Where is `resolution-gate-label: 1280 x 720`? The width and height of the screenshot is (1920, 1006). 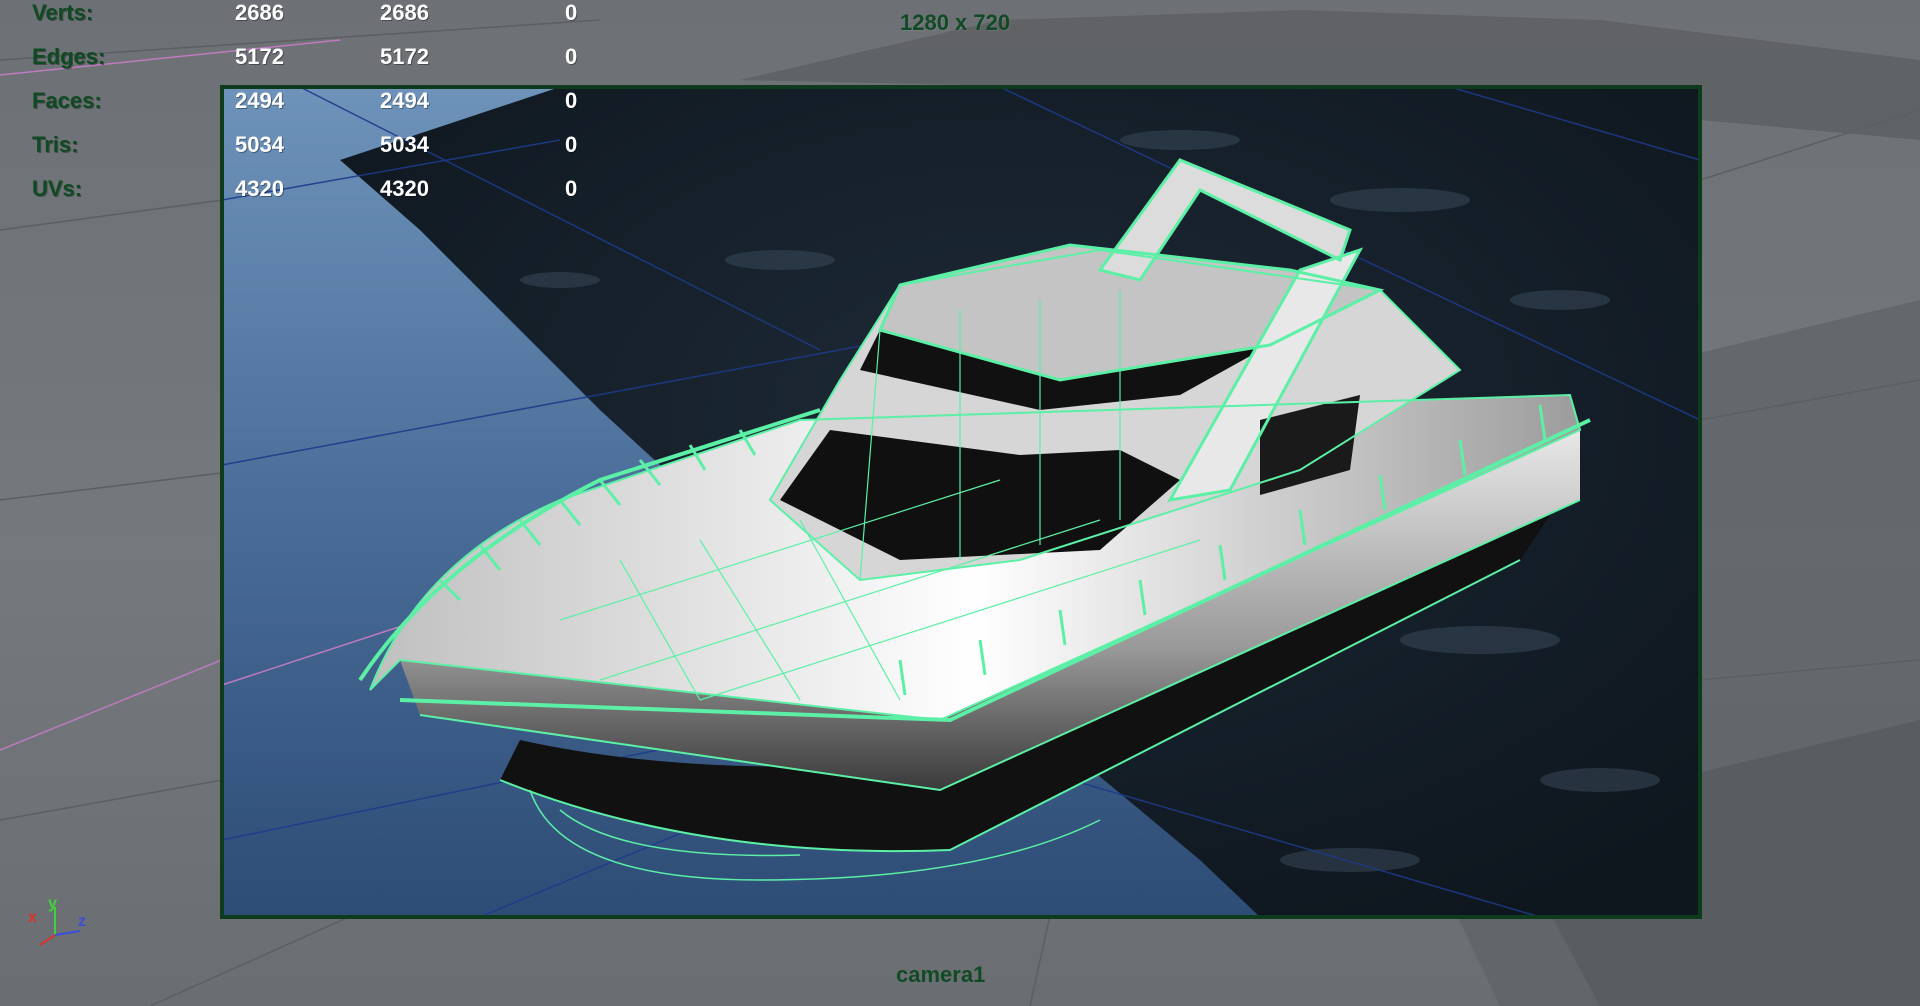
resolution-gate-label: 1280 x 720 is located at coordinates (955, 22).